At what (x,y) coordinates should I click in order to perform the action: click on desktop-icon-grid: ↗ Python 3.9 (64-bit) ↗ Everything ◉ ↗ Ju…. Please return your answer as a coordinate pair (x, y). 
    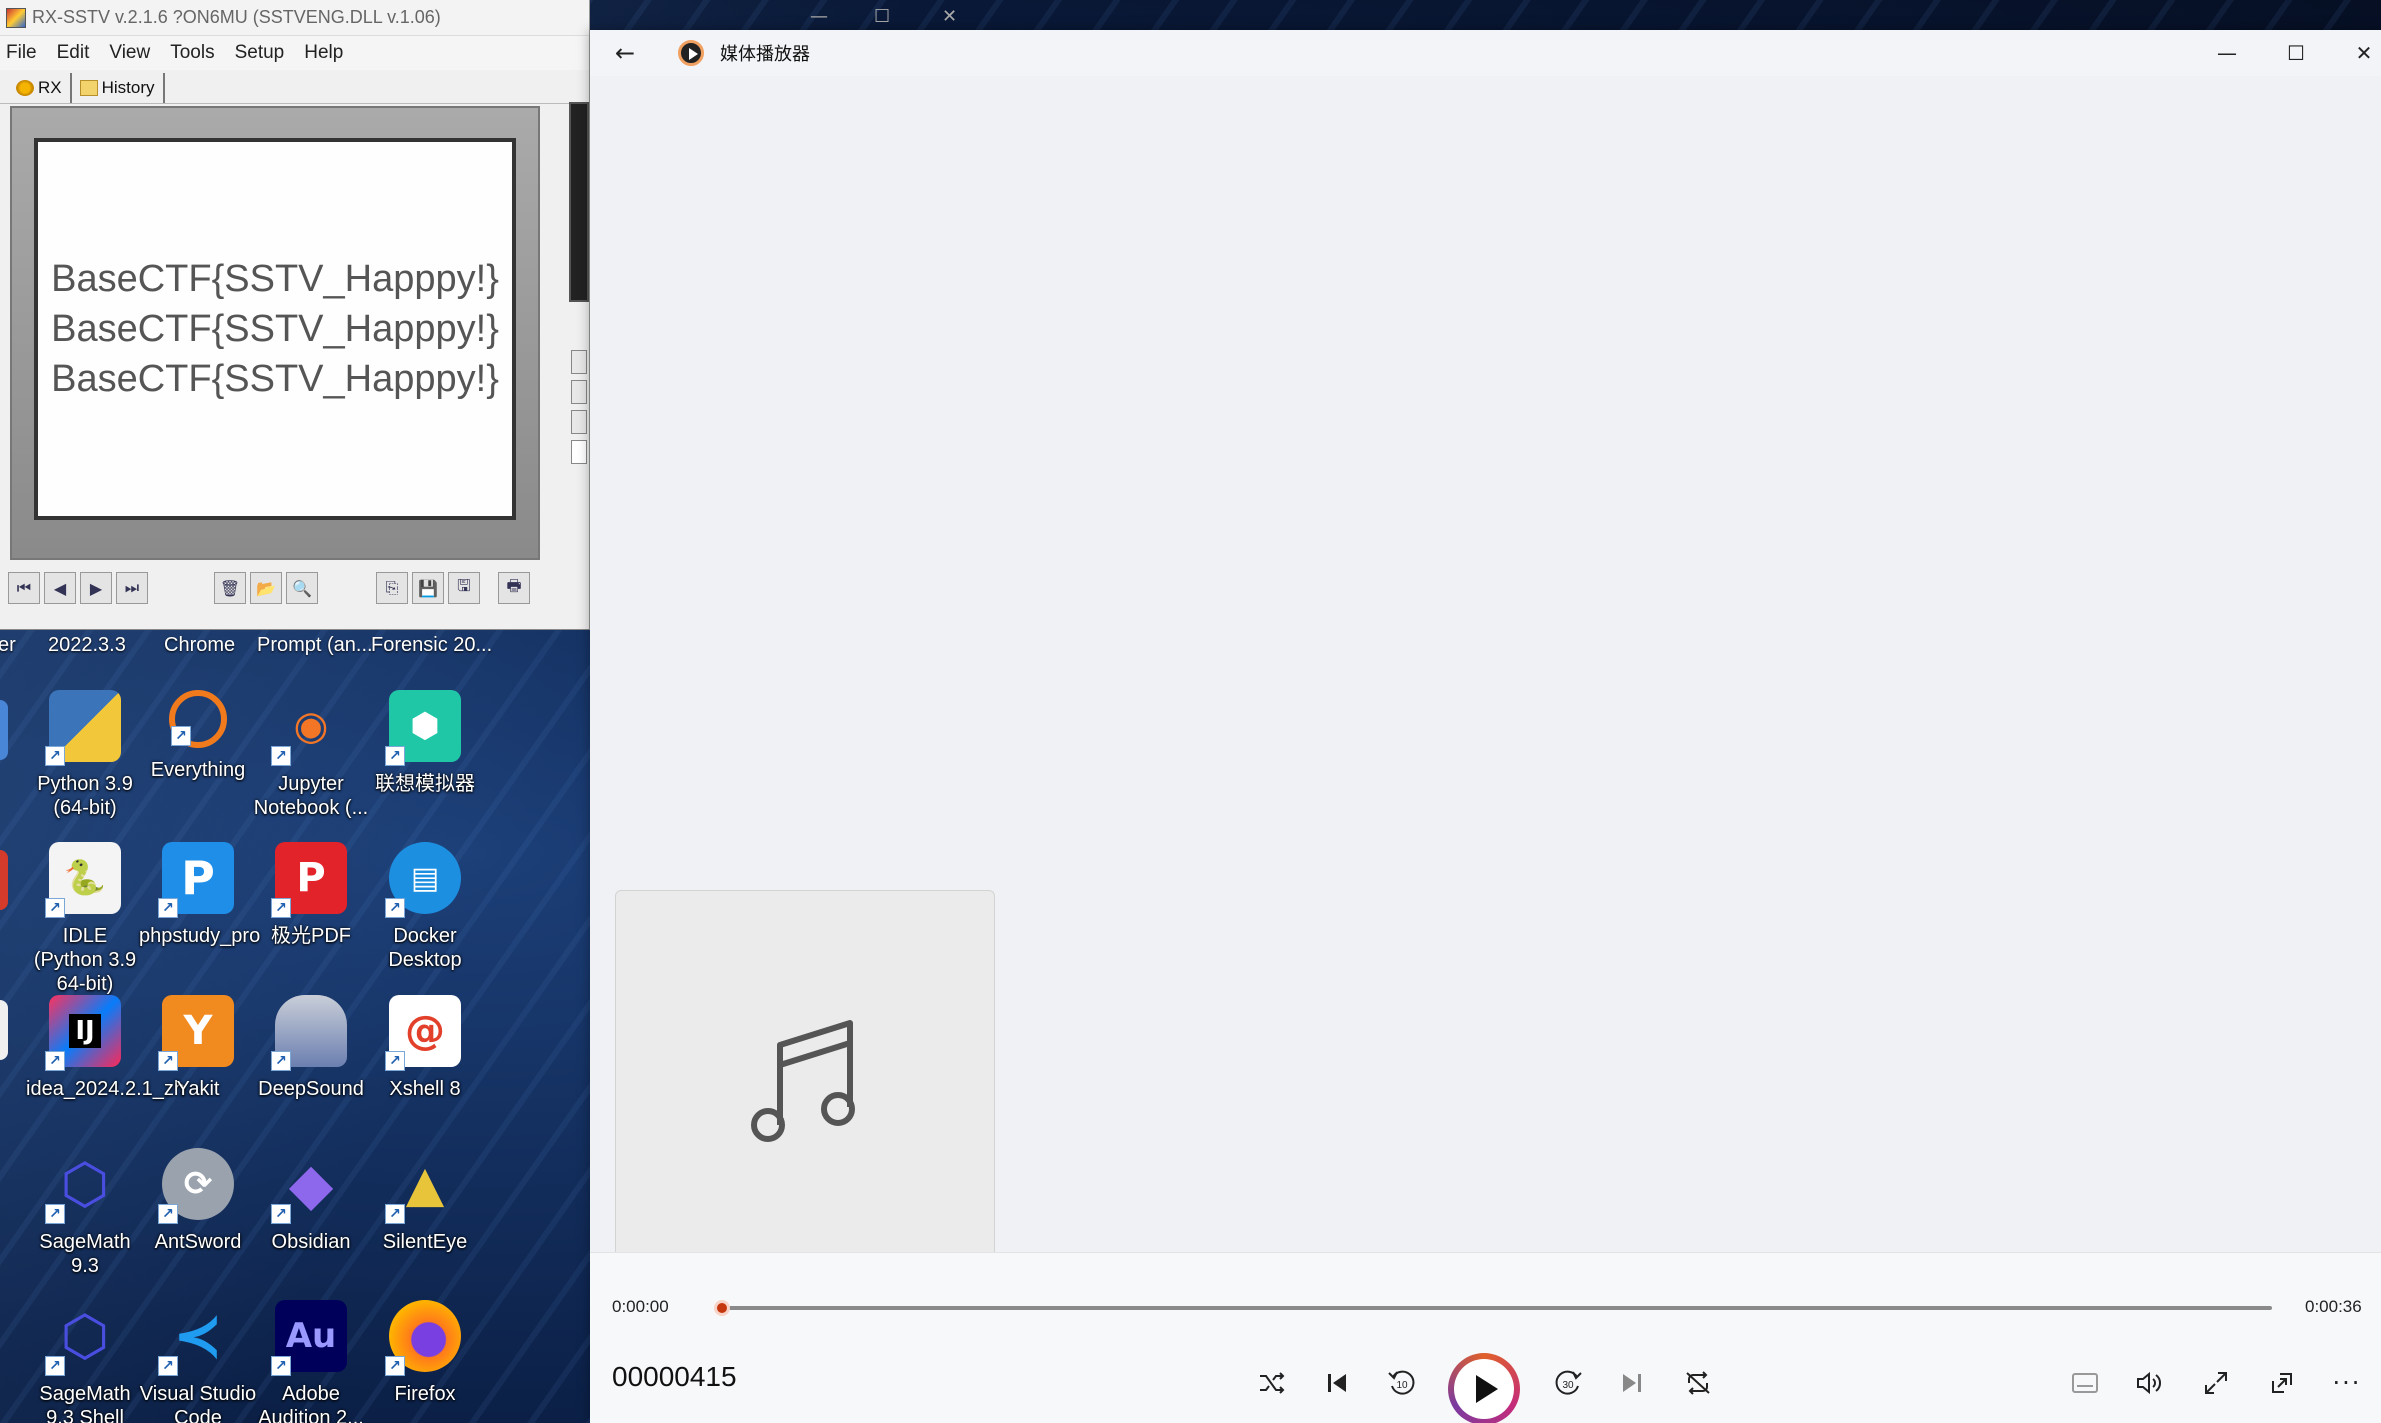
    Looking at the image, I should click on (295, 1021).